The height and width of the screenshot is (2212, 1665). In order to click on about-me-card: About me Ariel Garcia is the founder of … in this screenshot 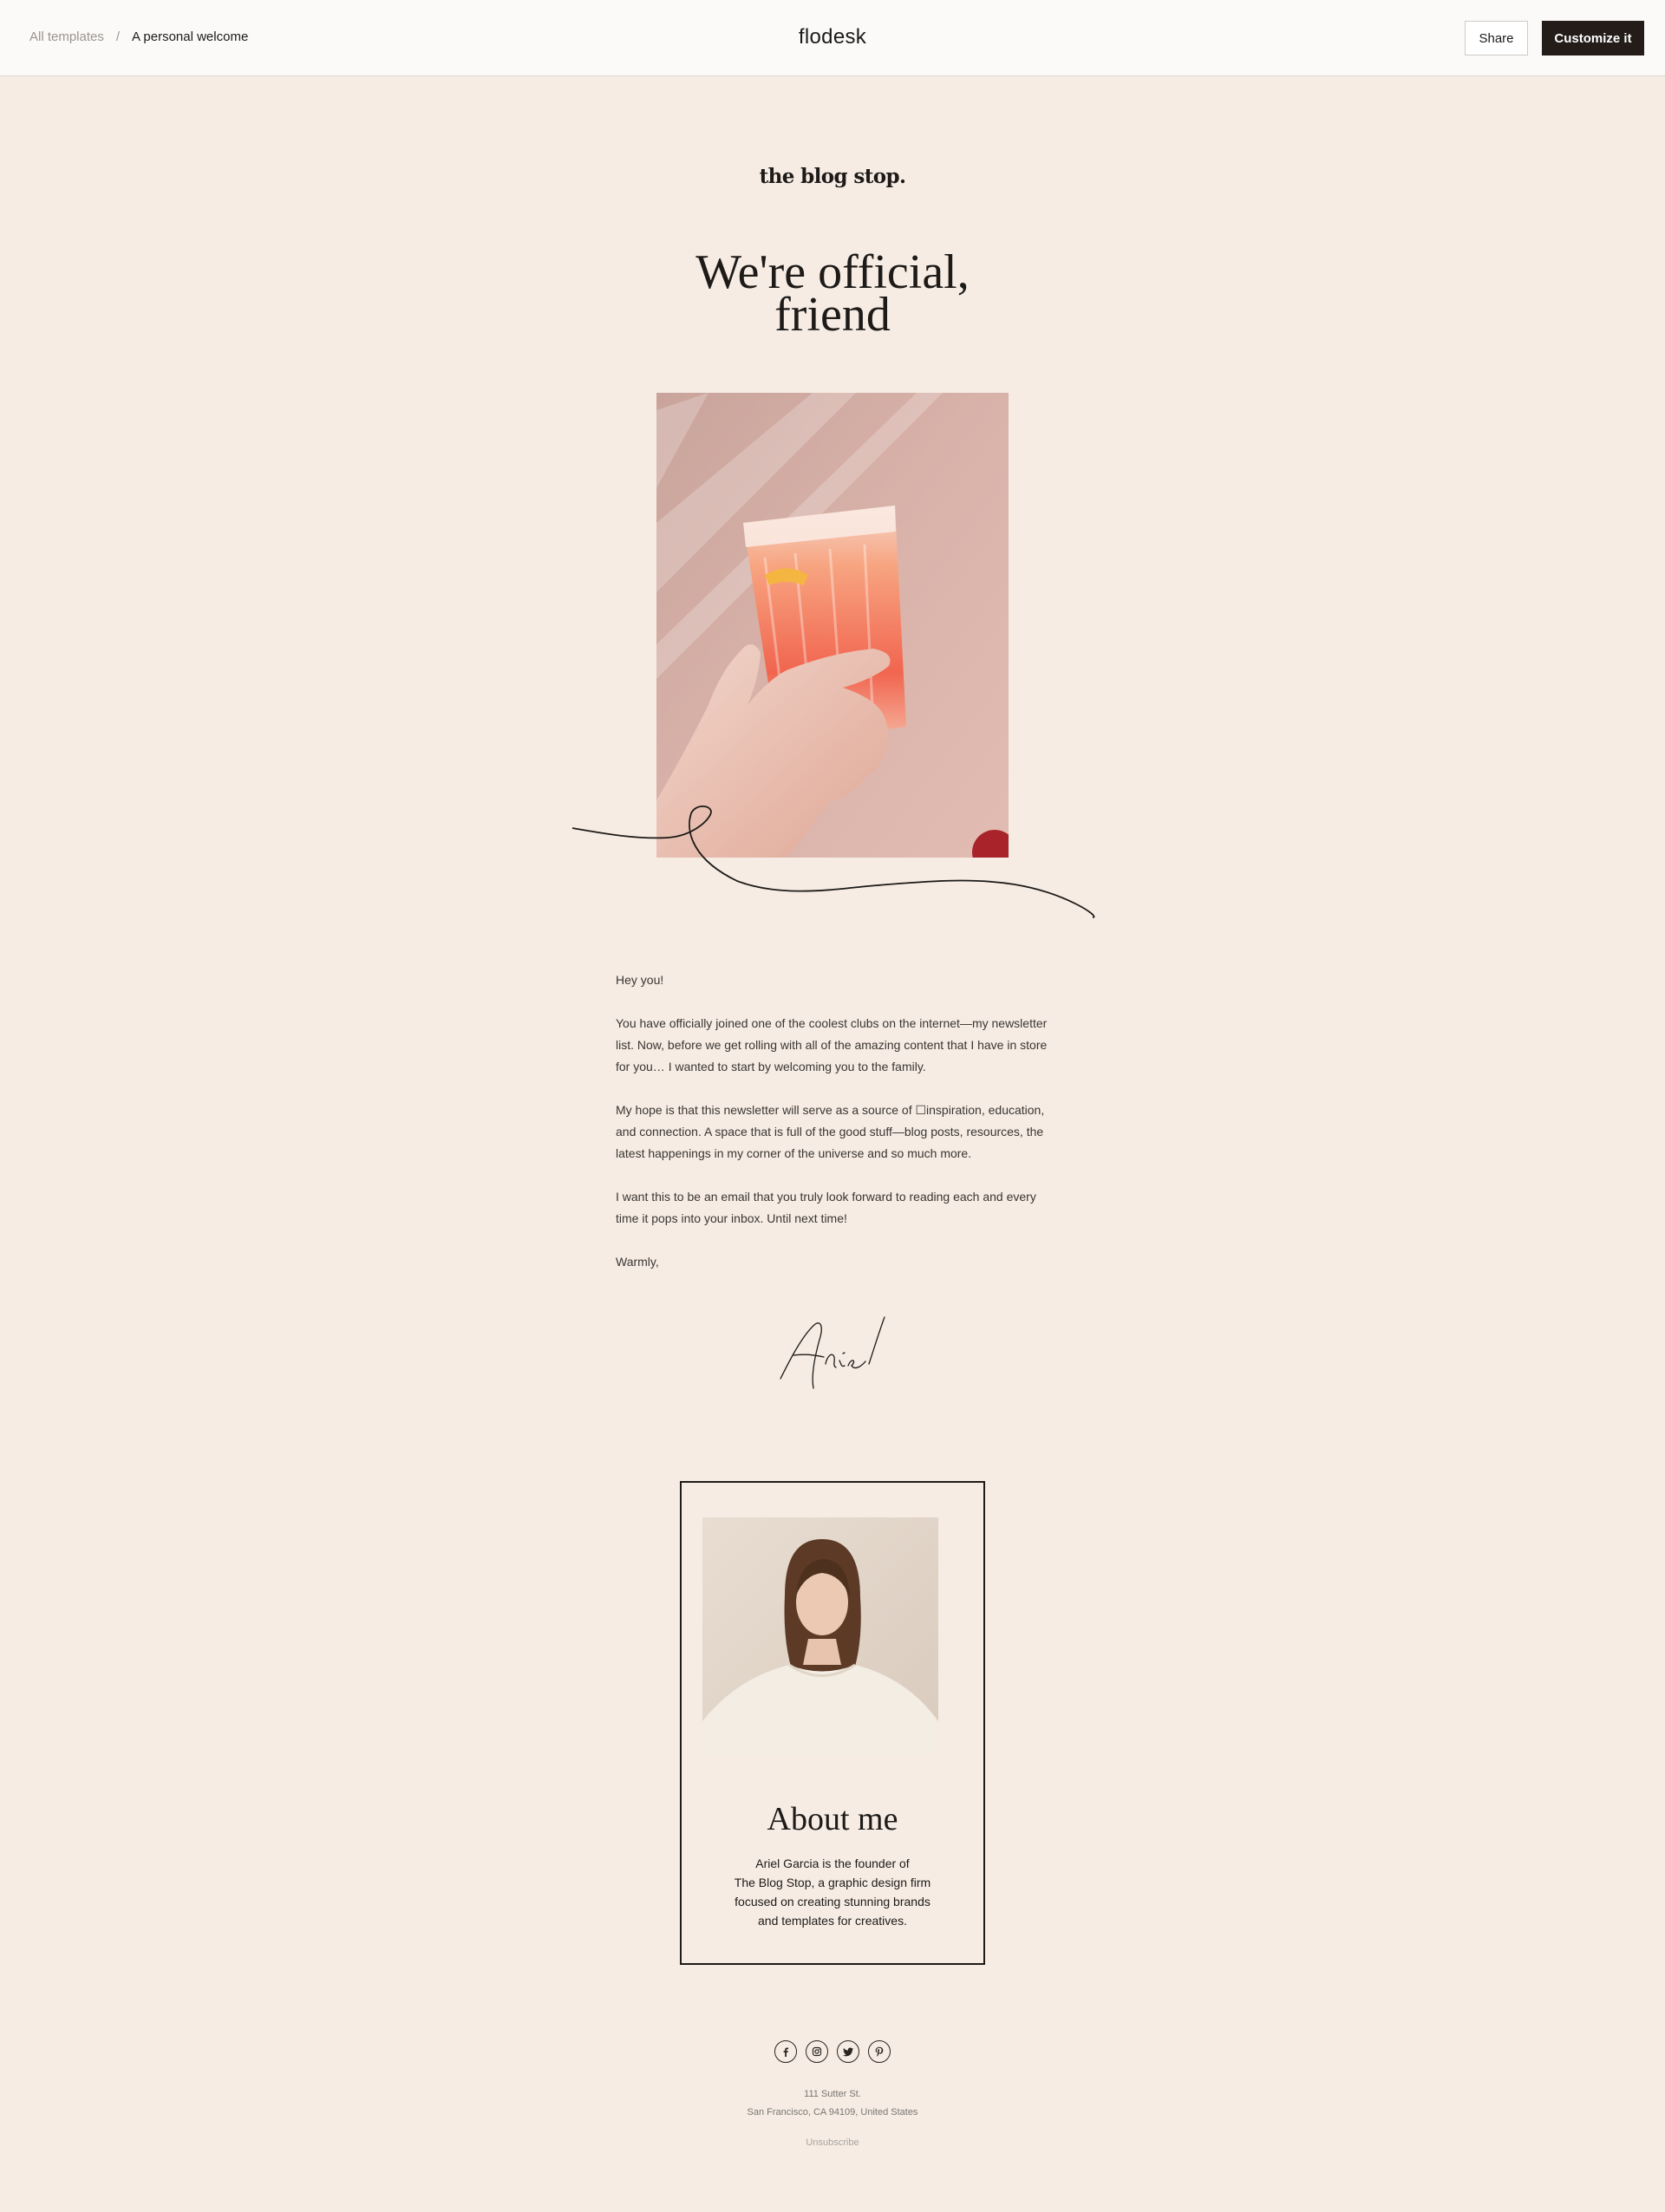, I will do `click(832, 1723)`.